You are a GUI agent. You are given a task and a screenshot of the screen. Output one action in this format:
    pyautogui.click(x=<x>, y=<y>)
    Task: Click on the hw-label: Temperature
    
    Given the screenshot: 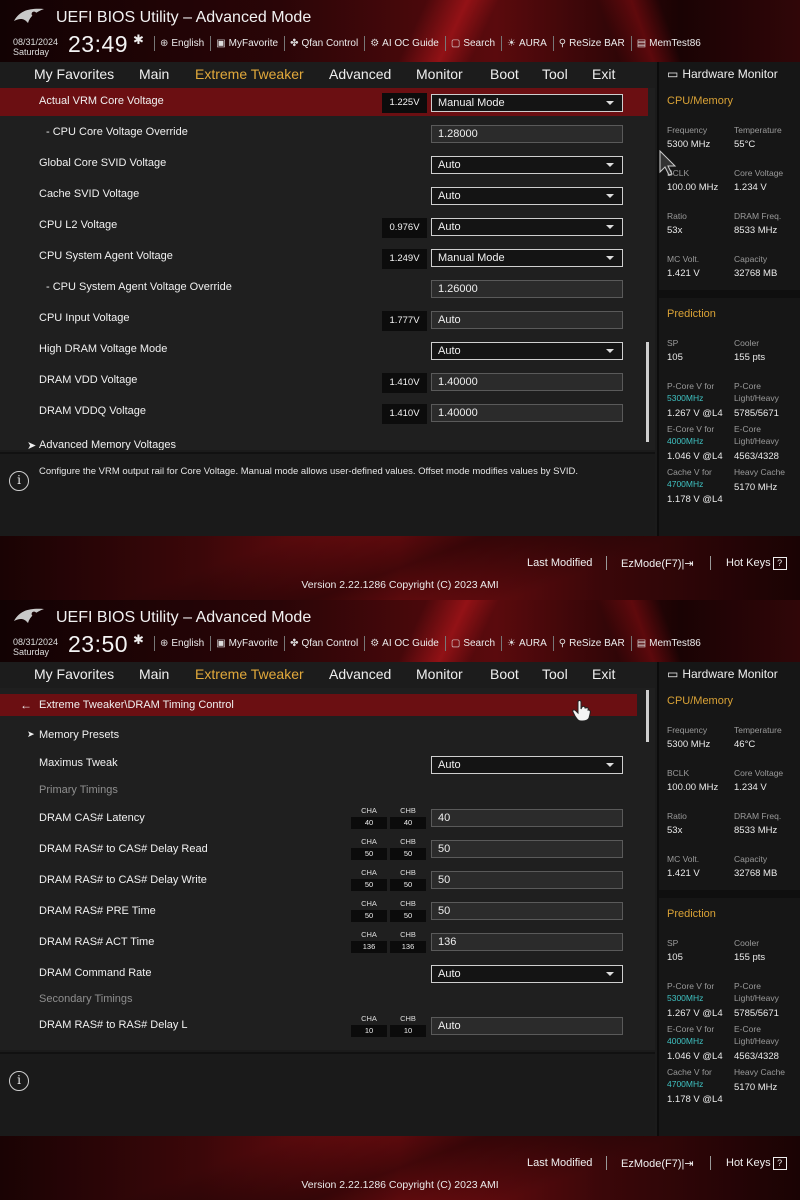 What is the action you would take?
    pyautogui.click(x=758, y=130)
    